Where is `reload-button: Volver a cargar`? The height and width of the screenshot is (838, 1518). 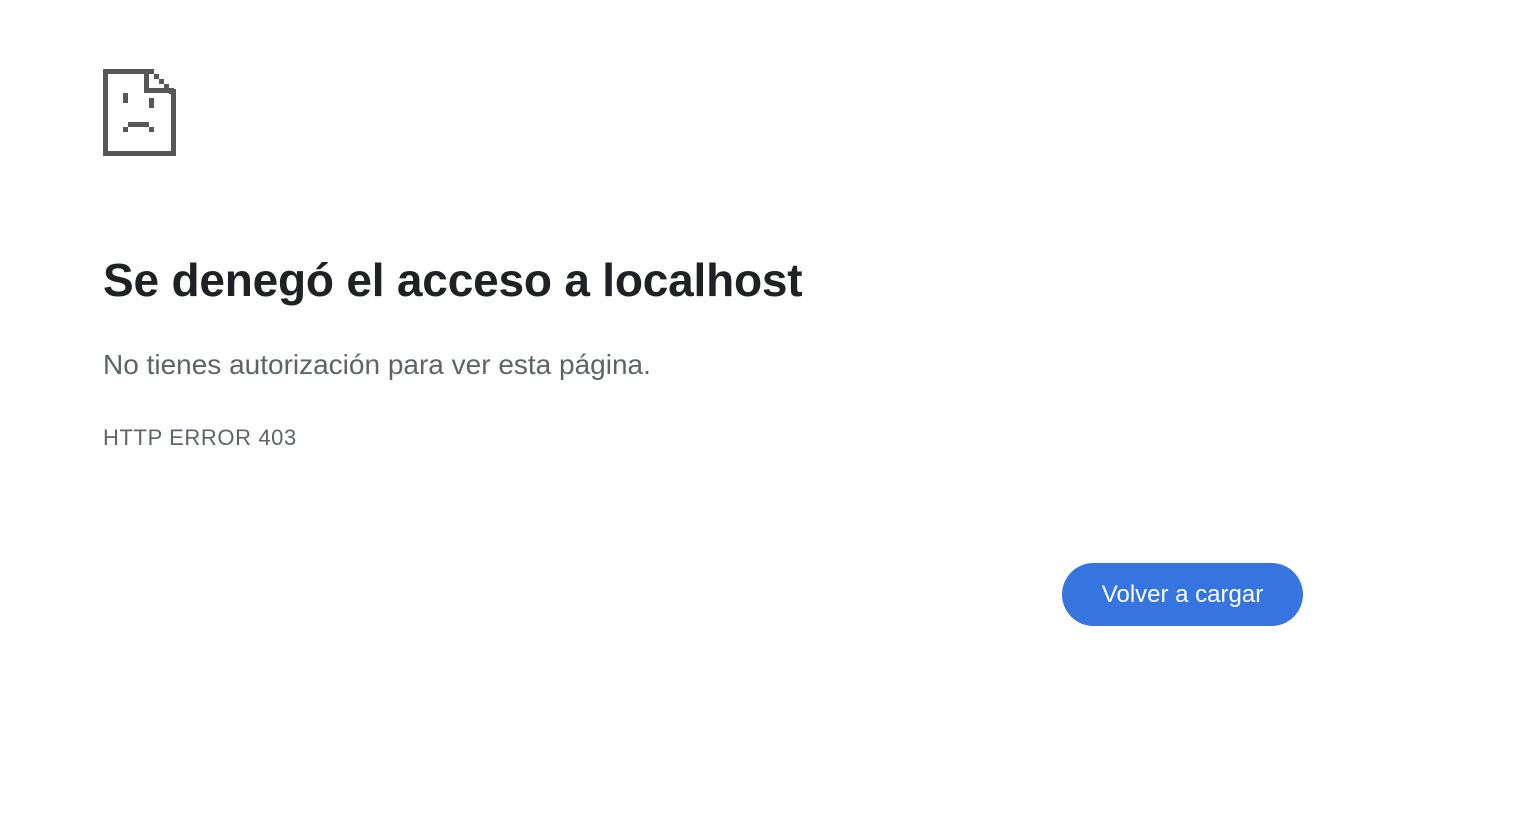
reload-button: Volver a cargar is located at coordinates (1182, 594).